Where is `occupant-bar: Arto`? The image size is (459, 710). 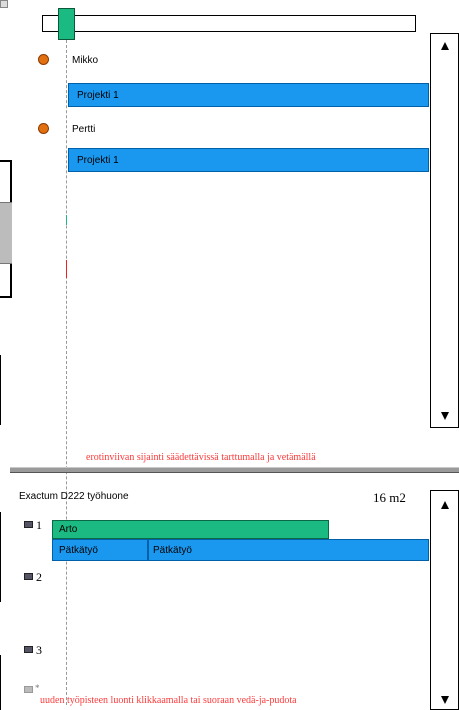
occupant-bar: Arto is located at coordinates (190, 529).